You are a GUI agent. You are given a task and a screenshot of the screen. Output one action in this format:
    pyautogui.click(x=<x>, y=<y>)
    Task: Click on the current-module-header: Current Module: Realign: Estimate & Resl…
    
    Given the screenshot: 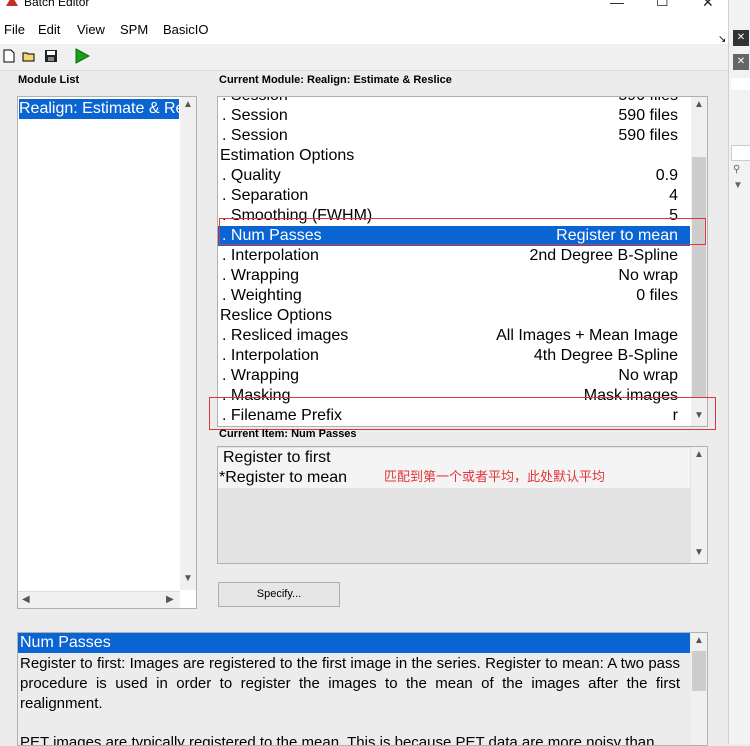 What is the action you would take?
    pyautogui.click(x=335, y=80)
    